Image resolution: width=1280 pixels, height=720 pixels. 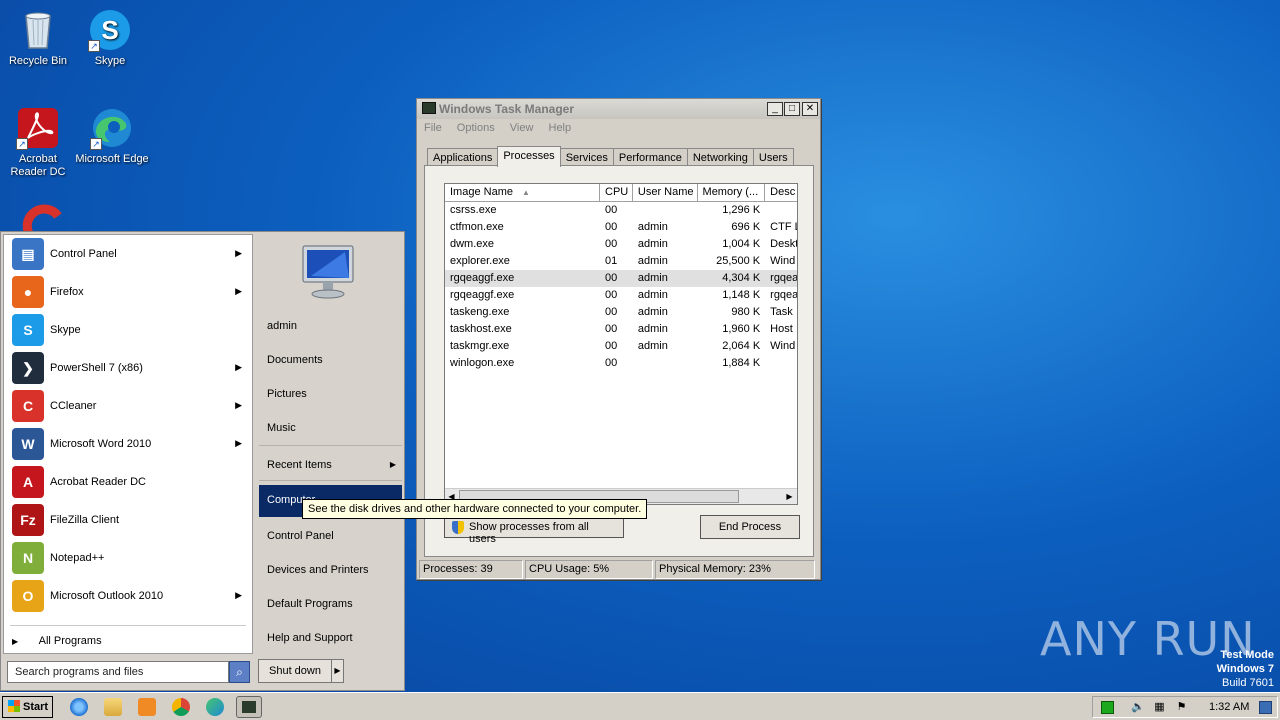 What do you see at coordinates (529, 156) in the screenshot?
I see `tab-processes: Processes` at bounding box center [529, 156].